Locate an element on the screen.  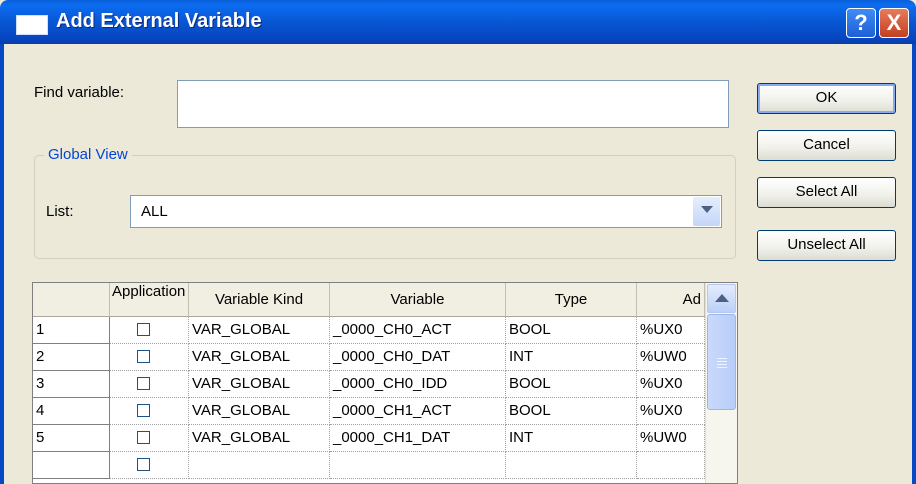
find-variable-label: Find variable: is located at coordinates (79, 92).